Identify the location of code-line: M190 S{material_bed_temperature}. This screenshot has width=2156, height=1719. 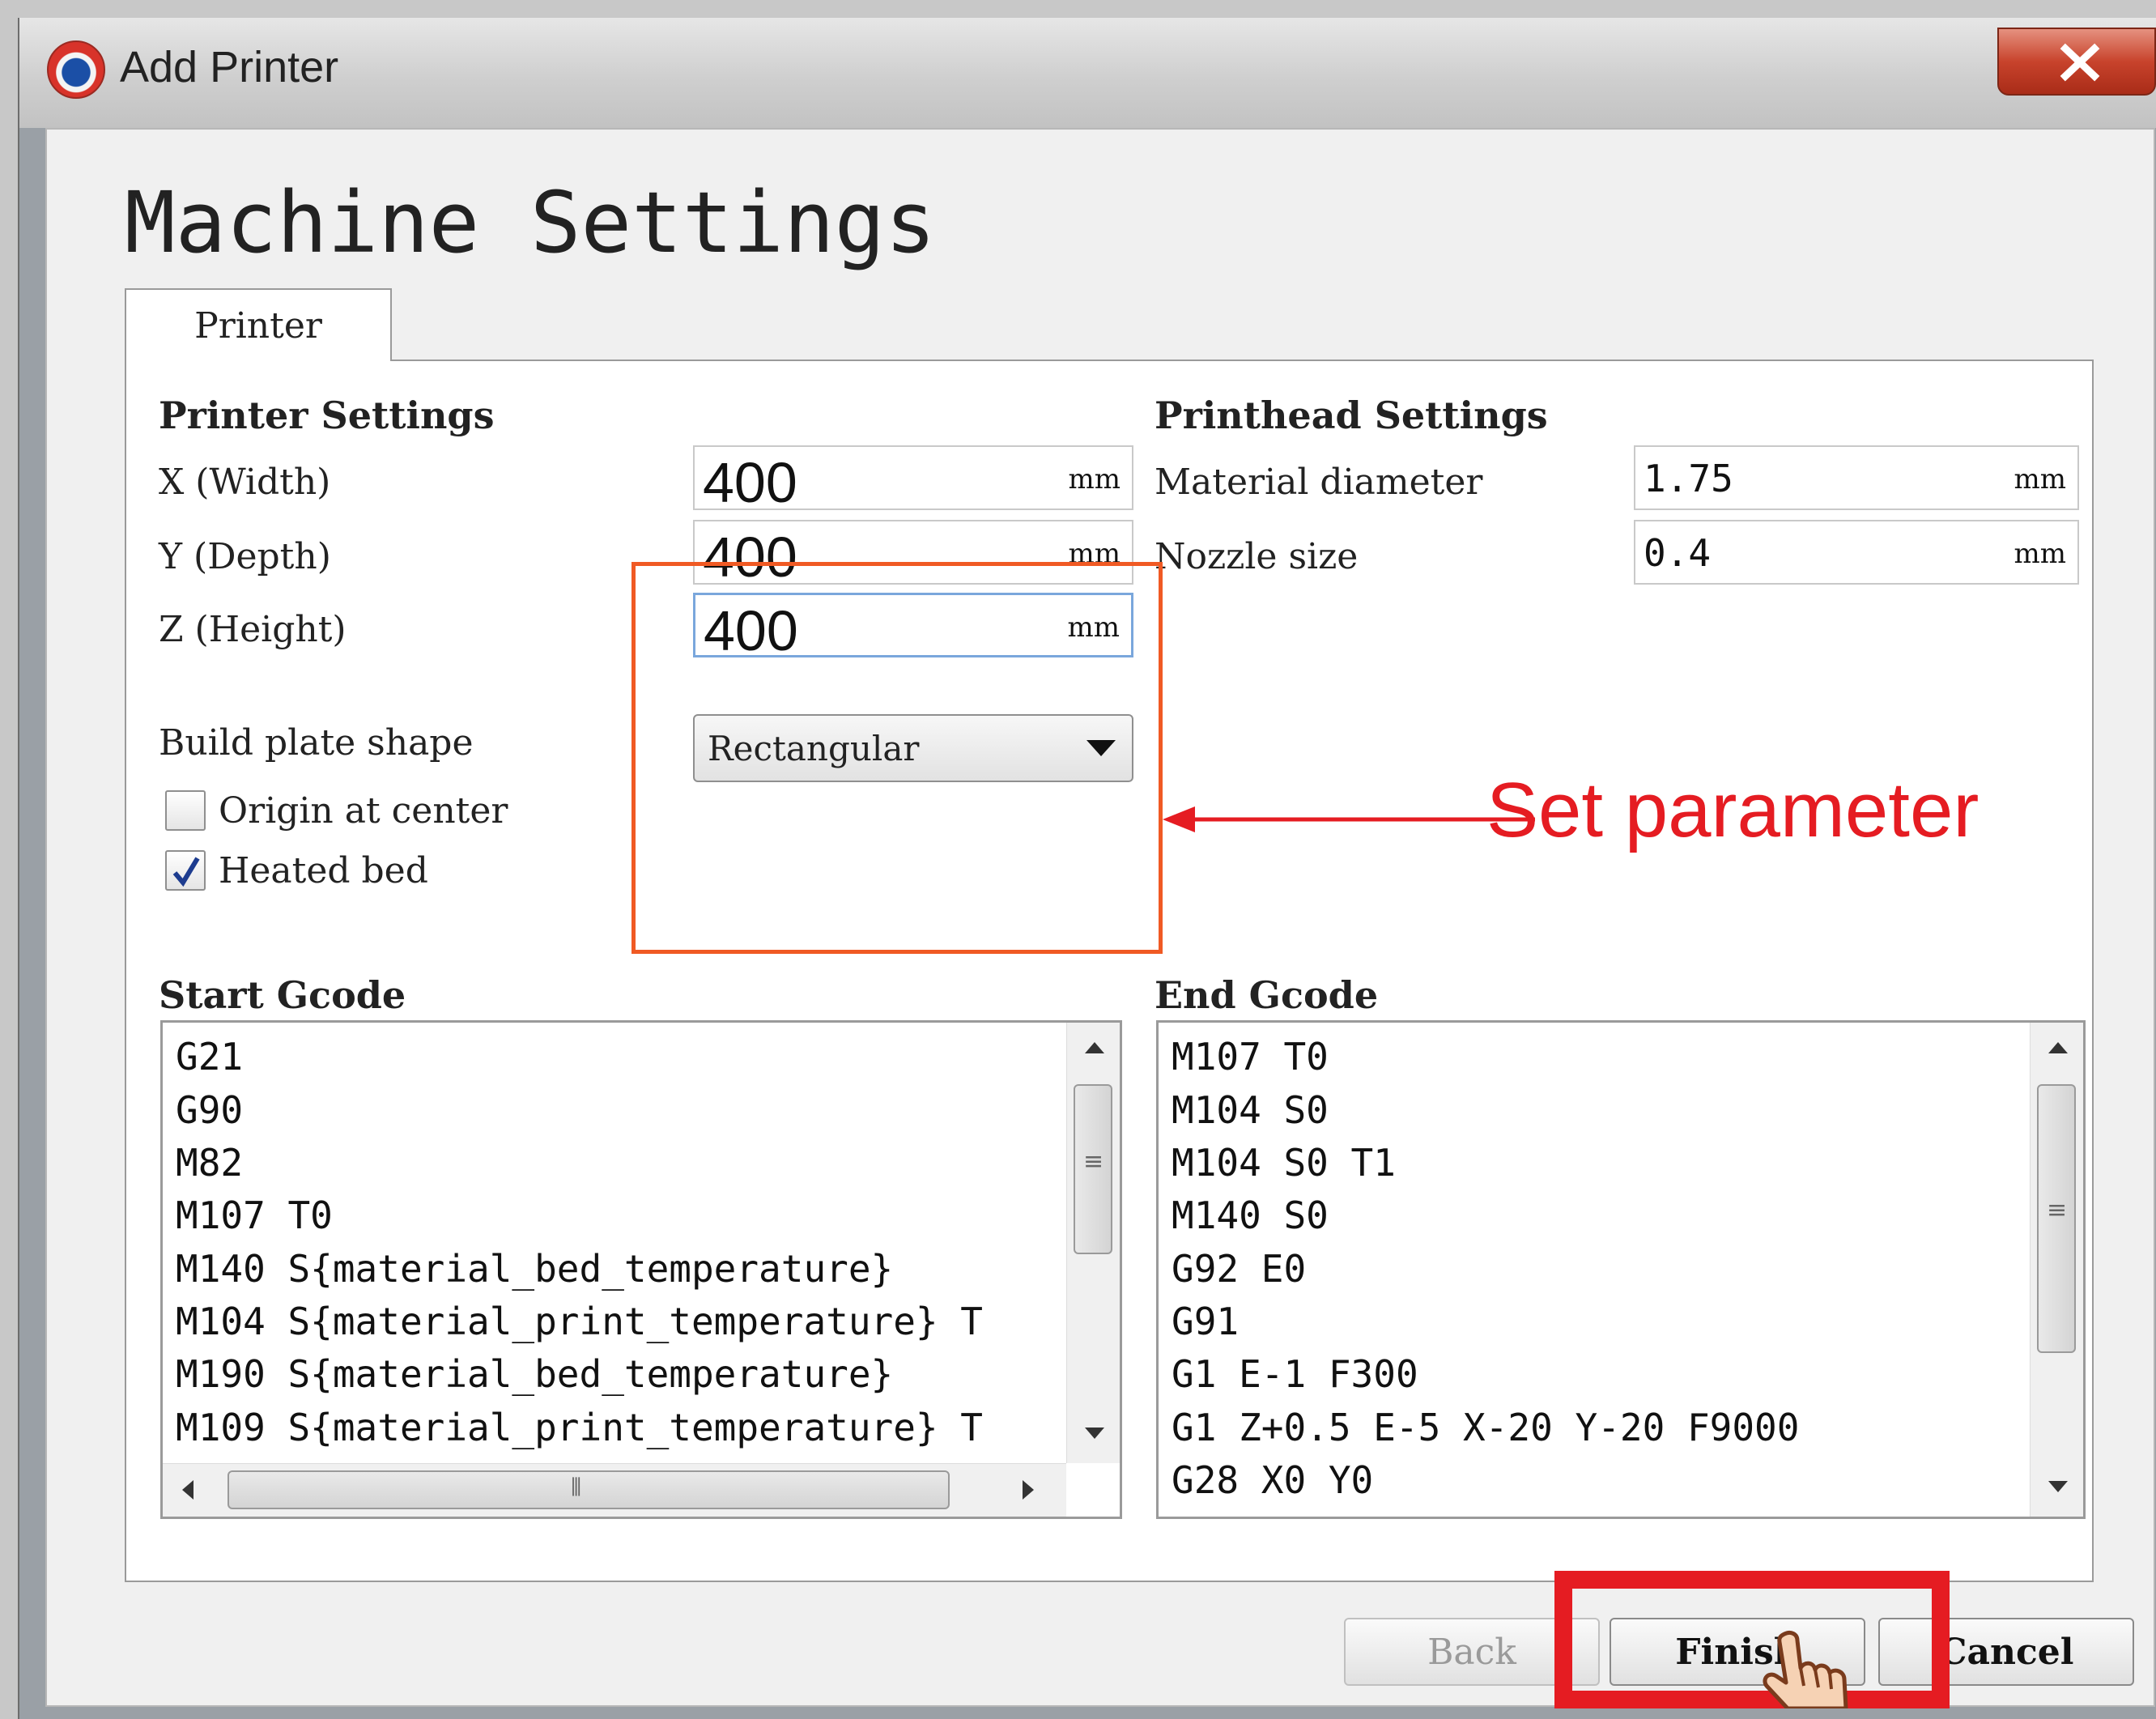
(535, 1374).